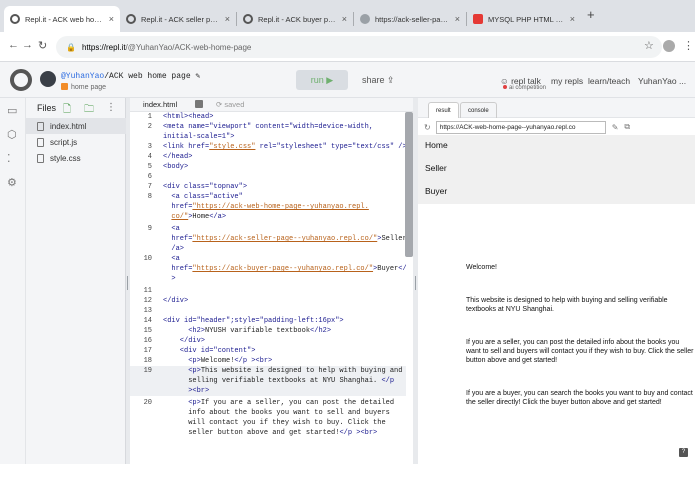 The width and height of the screenshot is (695, 494). I want to click on talk-sub-label: ai competition, so click(528, 88).